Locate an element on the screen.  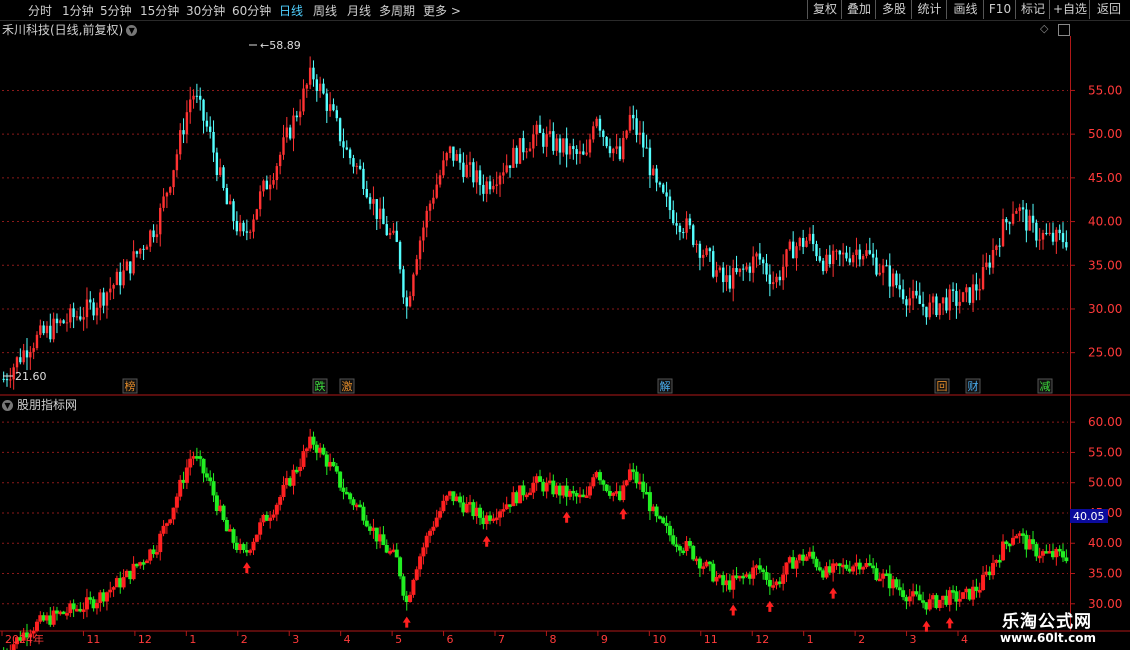
diamond-icon: ◇ is located at coordinates (1044, 28).